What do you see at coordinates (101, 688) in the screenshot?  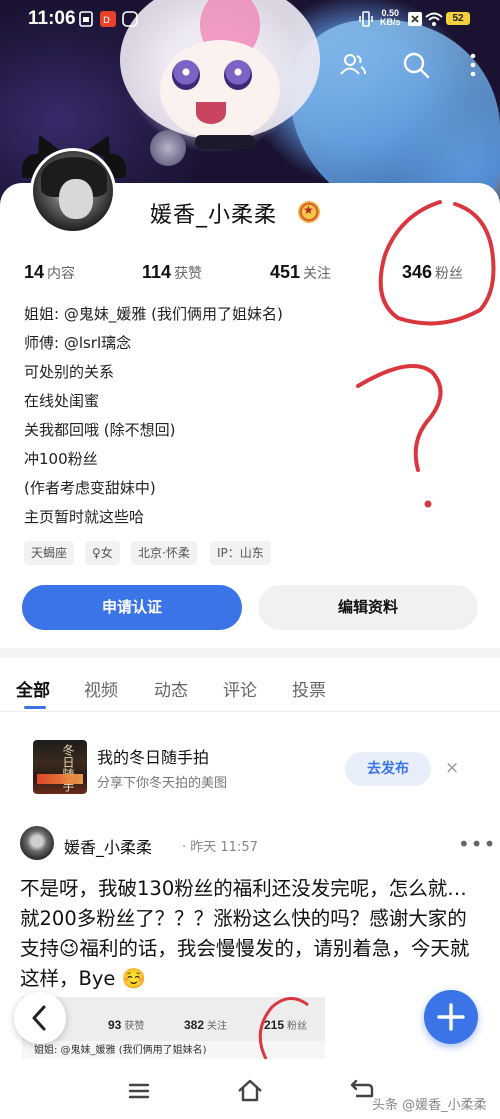 I see `tab-video: 视频` at bounding box center [101, 688].